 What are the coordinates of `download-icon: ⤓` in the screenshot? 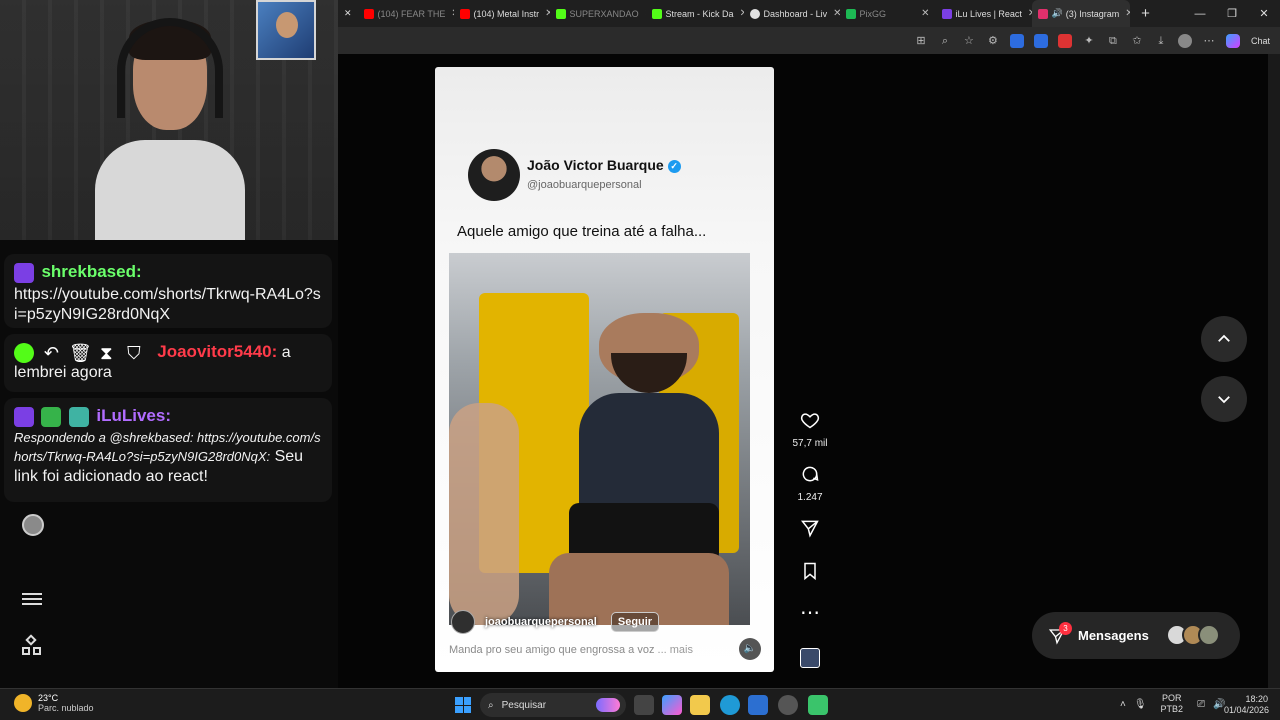 It's located at (1161, 41).